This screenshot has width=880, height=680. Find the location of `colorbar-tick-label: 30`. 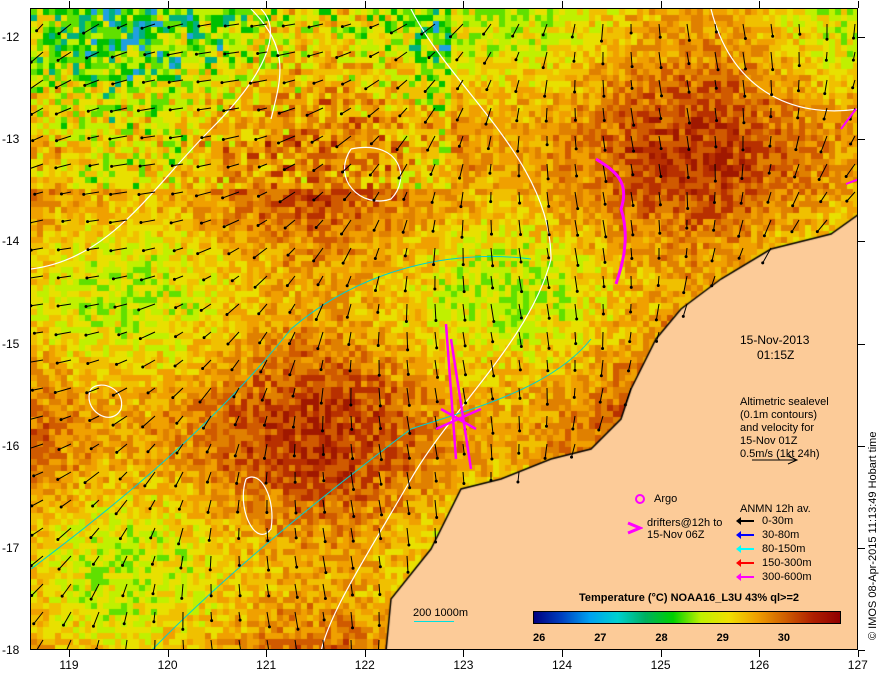

colorbar-tick-label: 30 is located at coordinates (784, 638).